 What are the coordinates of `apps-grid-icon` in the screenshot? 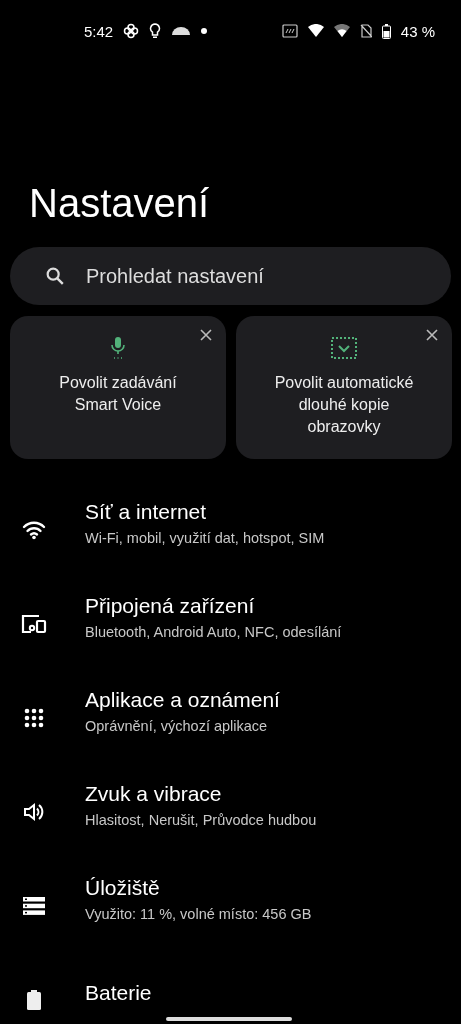 It's located at (33, 718).